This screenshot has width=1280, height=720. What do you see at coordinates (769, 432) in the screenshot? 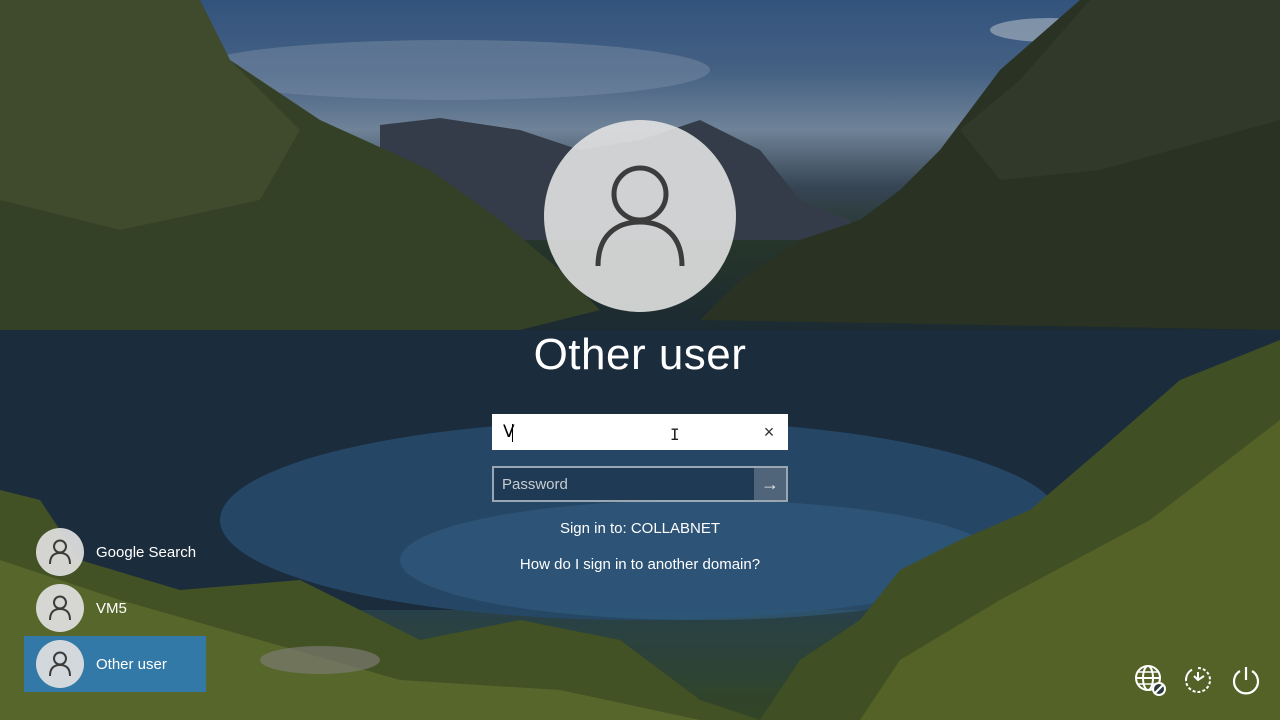
I see `clear-text-button: ×` at bounding box center [769, 432].